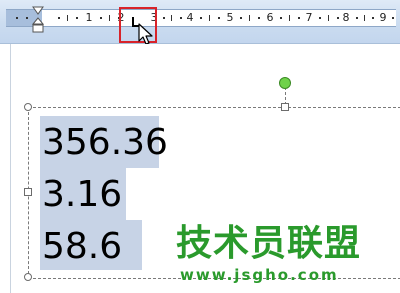 This screenshot has width=400, height=293. Describe the element at coordinates (82, 247) in the screenshot. I see `text-line: 58.6` at that location.